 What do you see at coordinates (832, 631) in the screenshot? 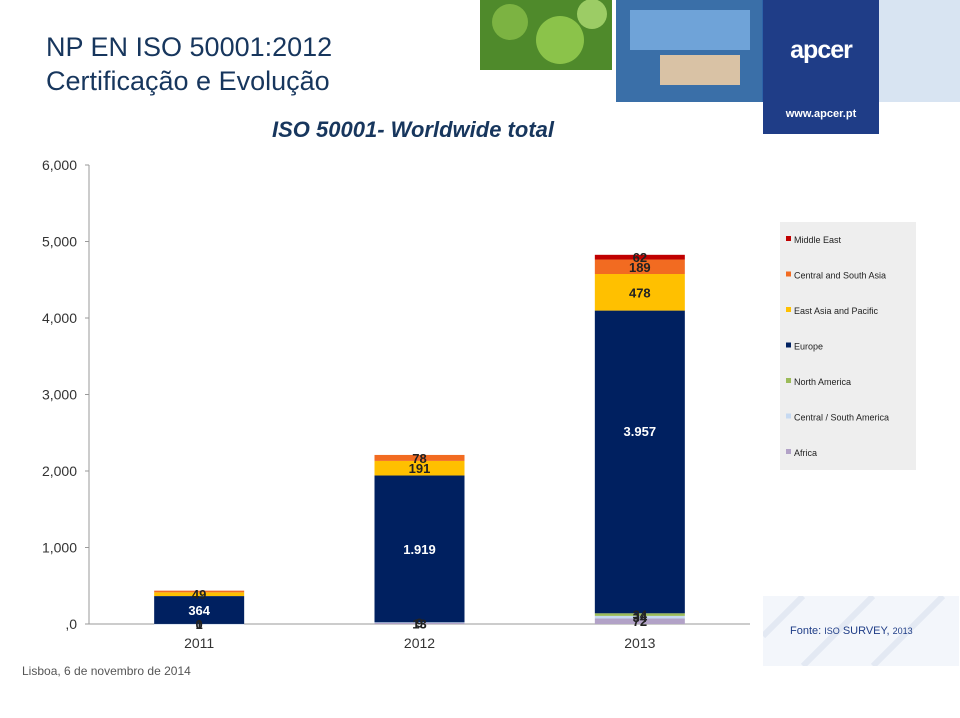
I see `source-iso: ISO` at bounding box center [832, 631].